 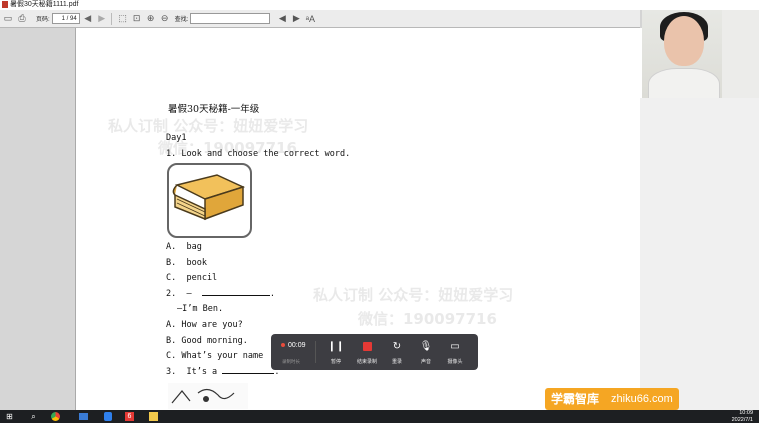 I want to click on file-explorer-icon, so click(x=83, y=416).